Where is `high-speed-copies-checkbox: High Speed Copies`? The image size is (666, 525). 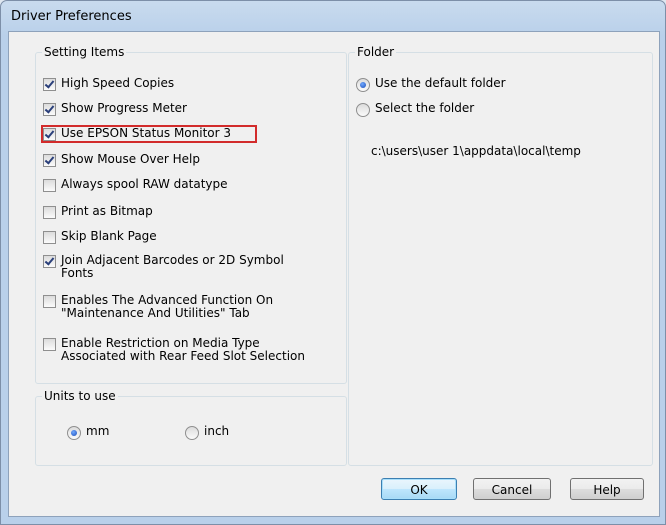
high-speed-copies-checkbox: High Speed Copies is located at coordinates (108, 84).